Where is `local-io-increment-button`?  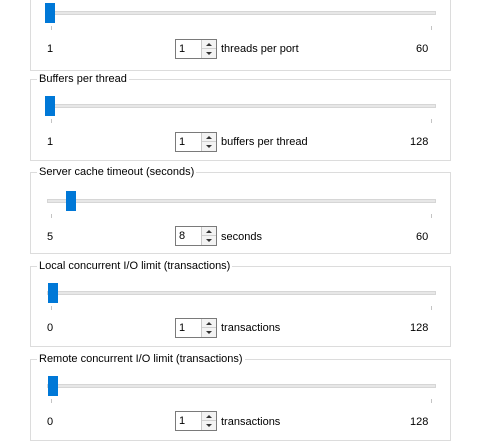 local-io-increment-button is located at coordinates (209, 323).